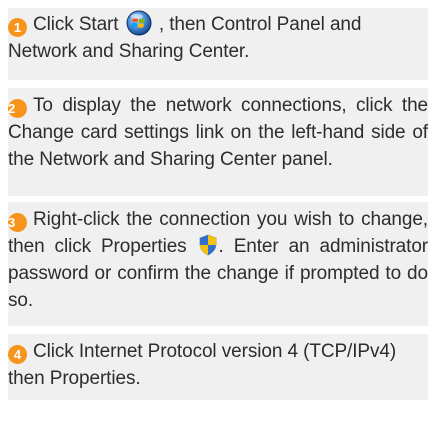 Image resolution: width=436 pixels, height=422 pixels. What do you see at coordinates (17, 108) in the screenshot?
I see `step-2-number-badge: 2` at bounding box center [17, 108].